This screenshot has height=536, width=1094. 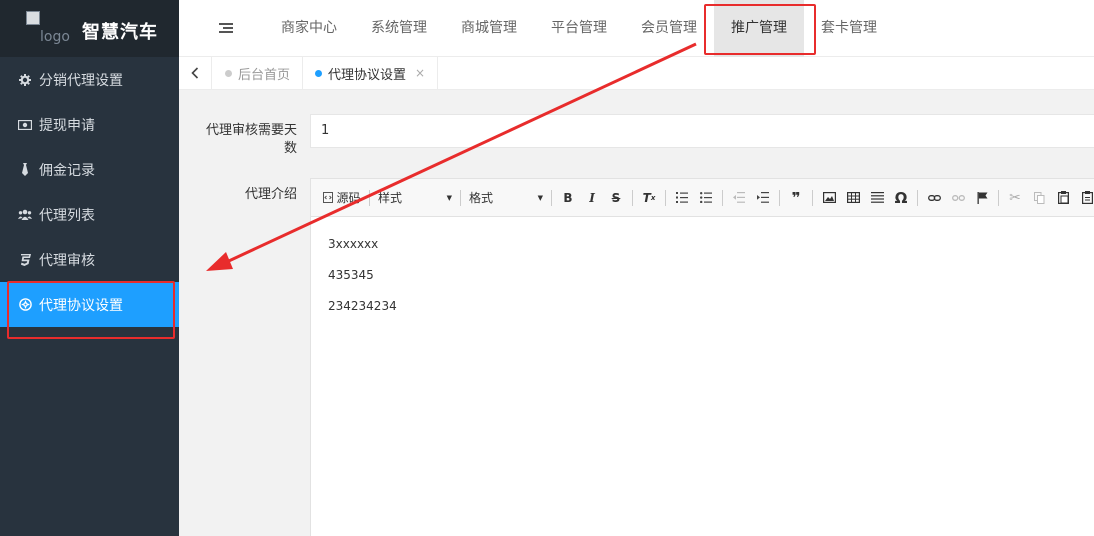 What do you see at coordinates (901, 198) in the screenshot?
I see `special-char-icon: Ω` at bounding box center [901, 198].